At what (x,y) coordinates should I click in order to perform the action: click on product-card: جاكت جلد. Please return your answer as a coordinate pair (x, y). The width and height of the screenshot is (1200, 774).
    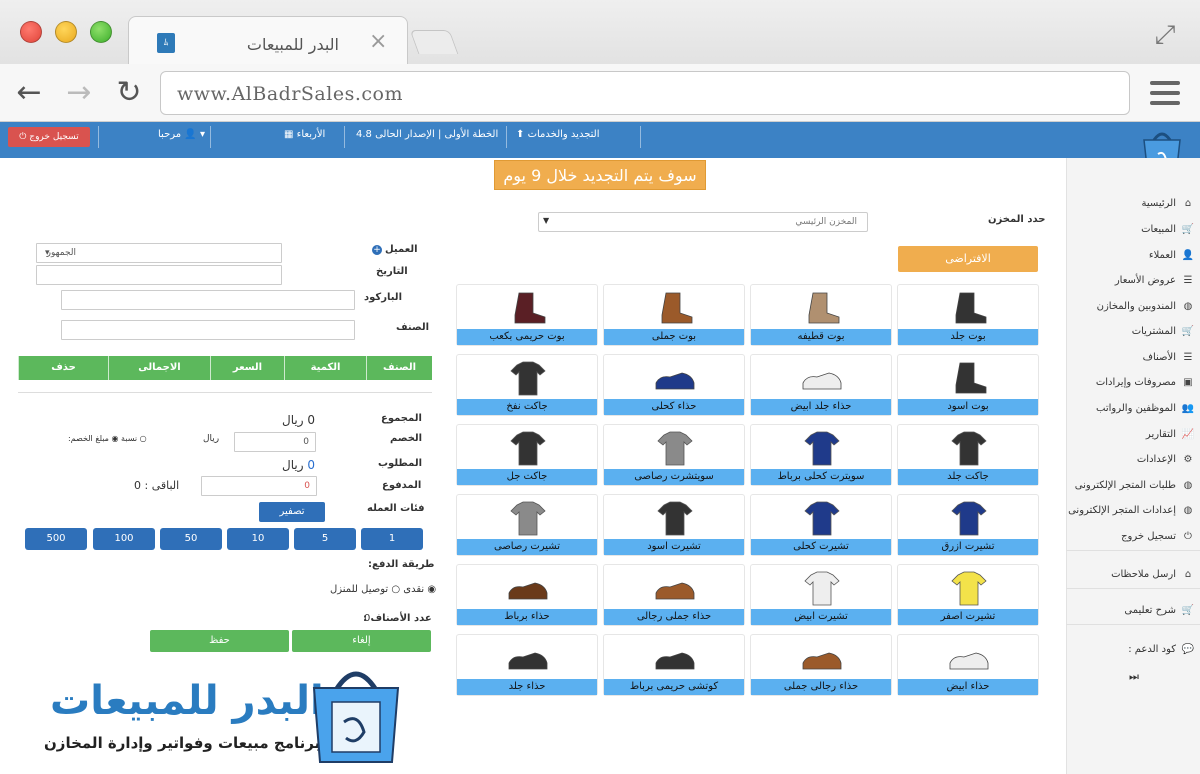
    Looking at the image, I should click on (968, 455).